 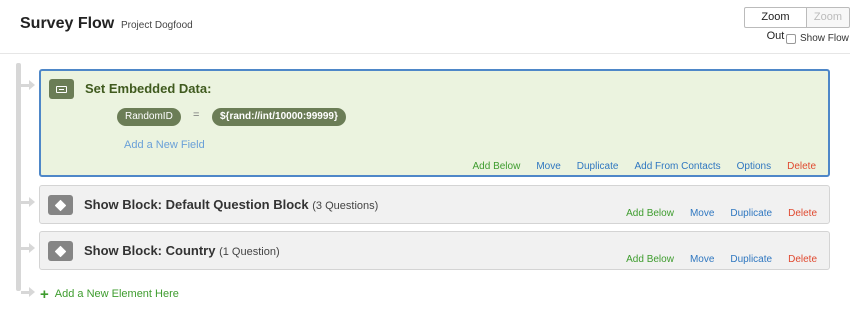 I want to click on question-count: (3 Questions), so click(x=345, y=206).